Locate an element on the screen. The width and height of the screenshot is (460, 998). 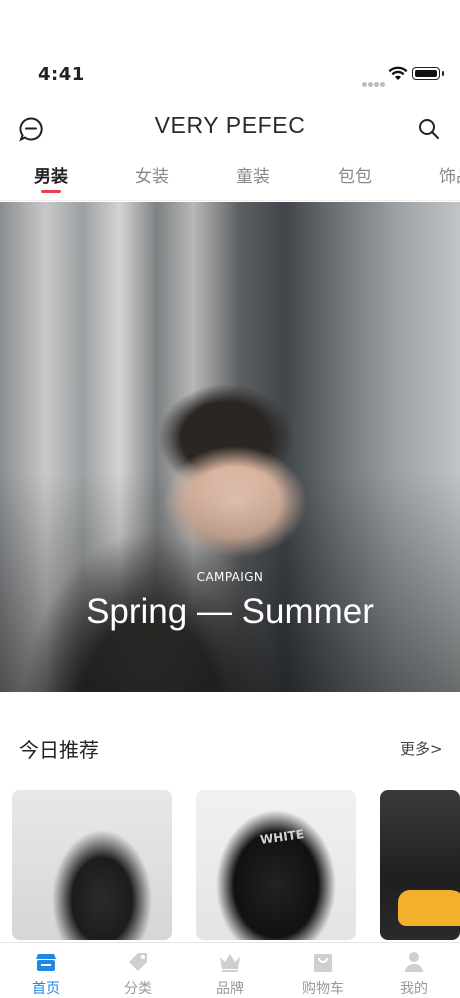
nav-home: 首页 is located at coordinates (46, 970).